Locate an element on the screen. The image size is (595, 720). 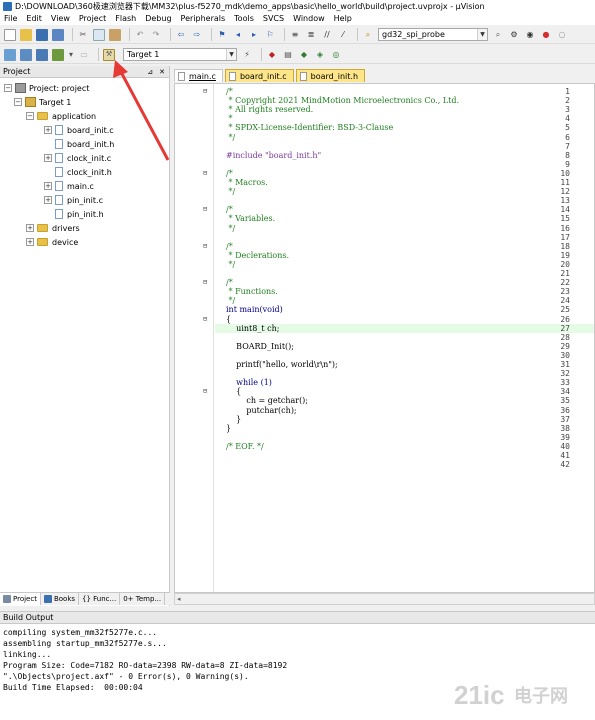
pack-installer-icon: ◆ is located at coordinates (304, 55).